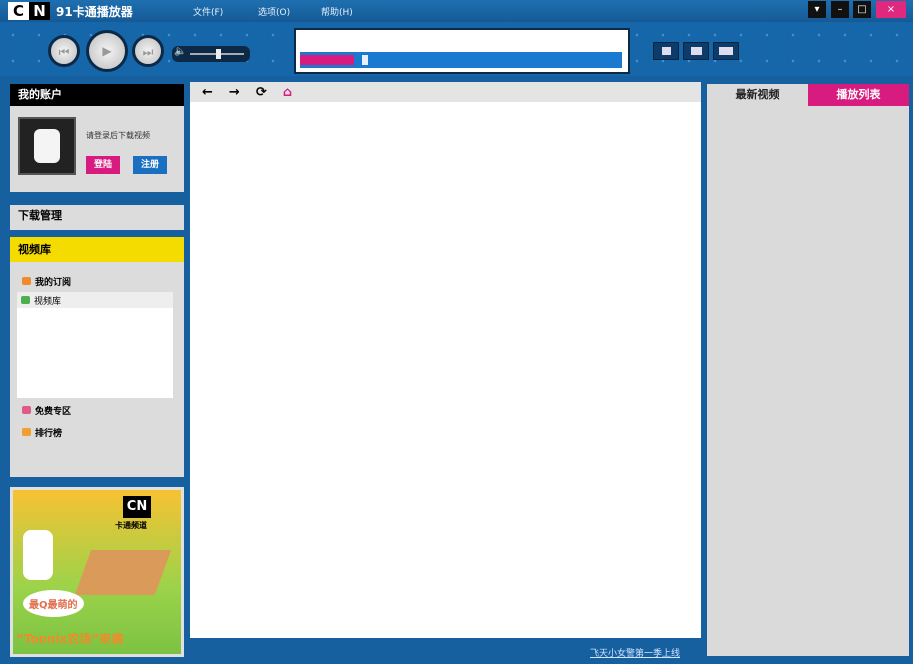 This screenshot has height=664, width=913. I want to click on library-list: 视频库, so click(95, 345).